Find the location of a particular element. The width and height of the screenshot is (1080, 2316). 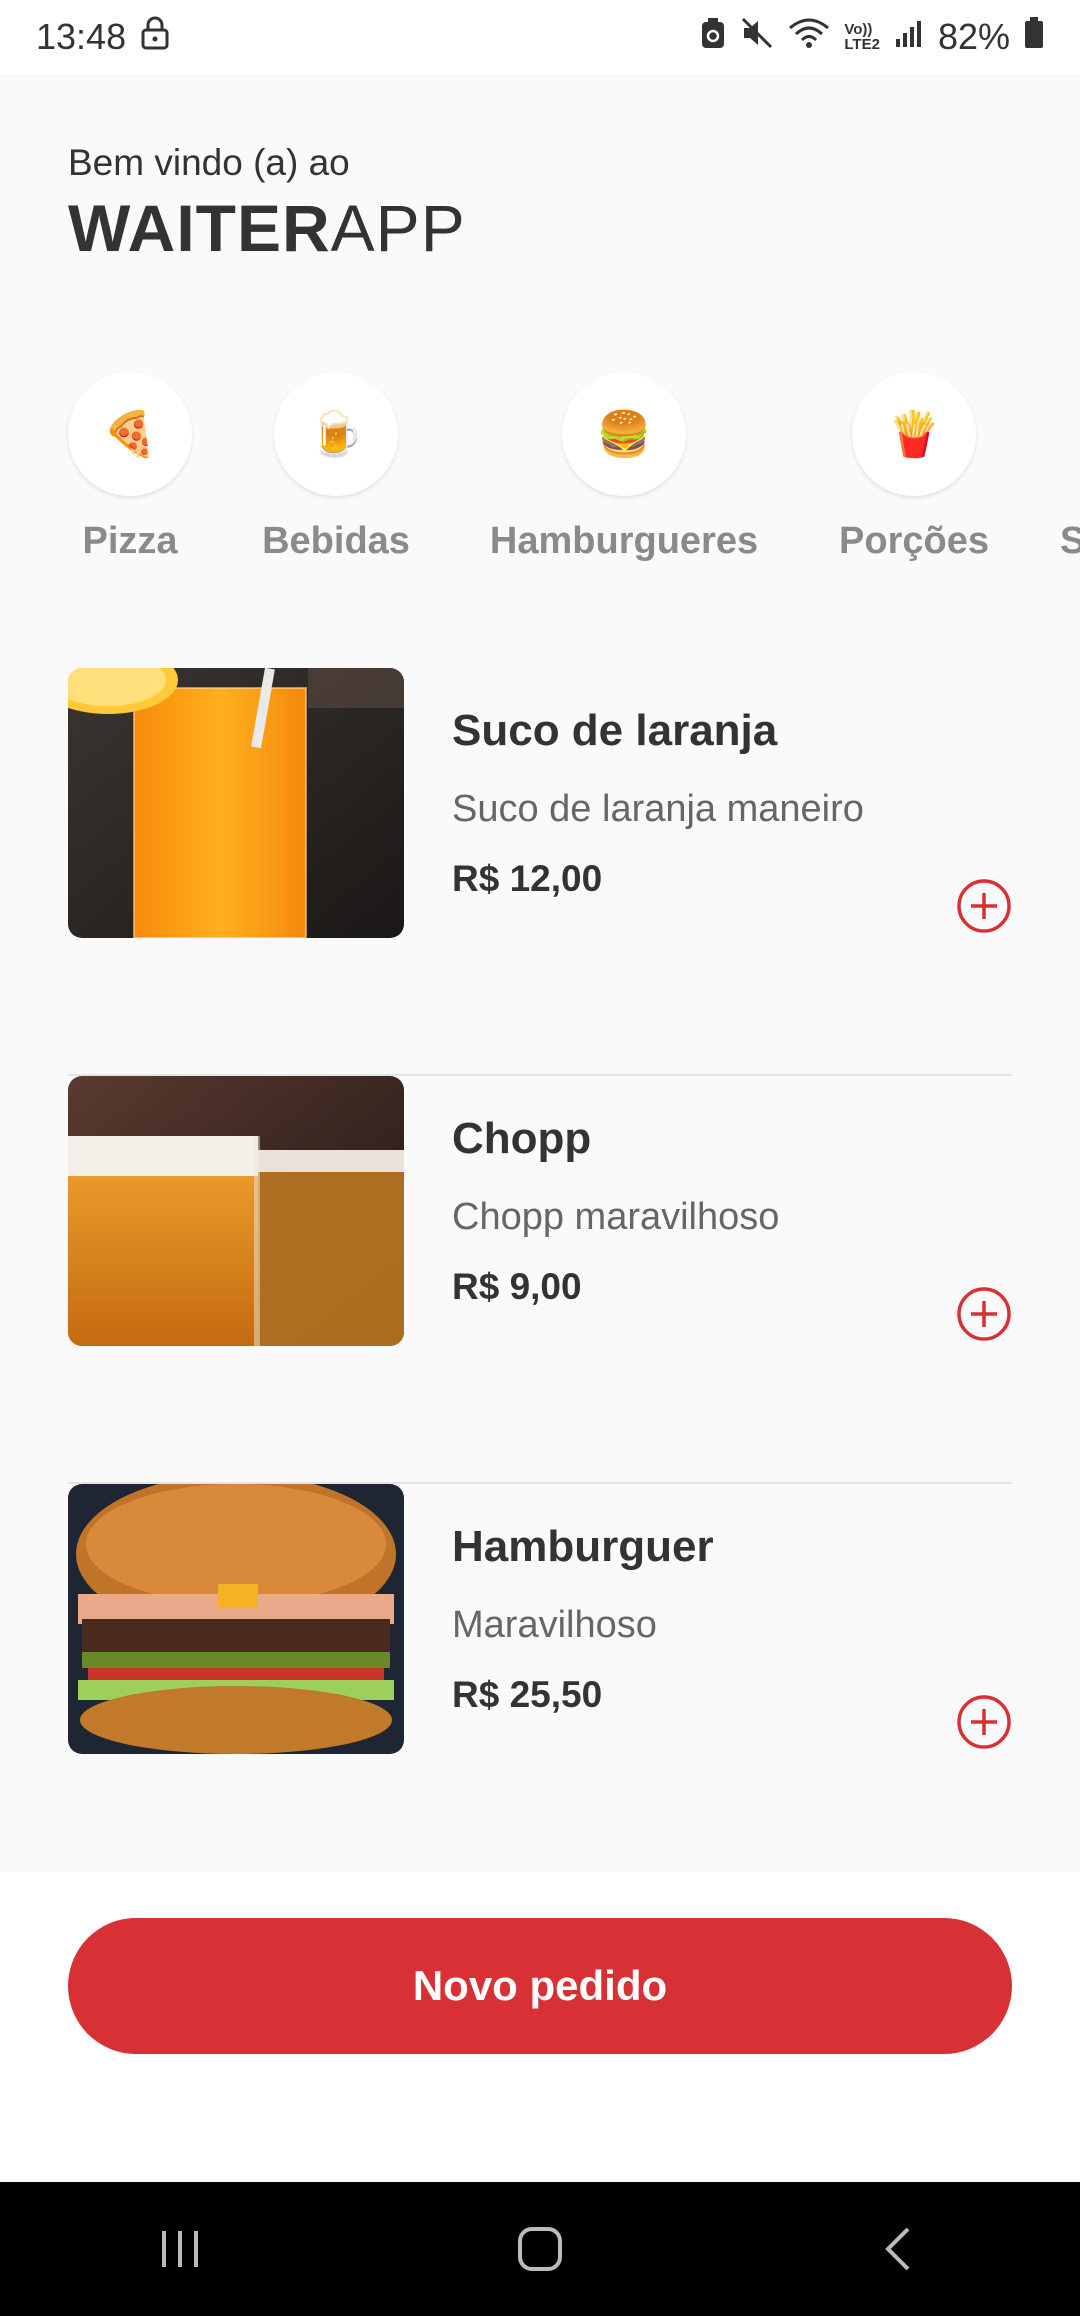

category-bebidas: 🍺 Bebidas is located at coordinates (336, 467).